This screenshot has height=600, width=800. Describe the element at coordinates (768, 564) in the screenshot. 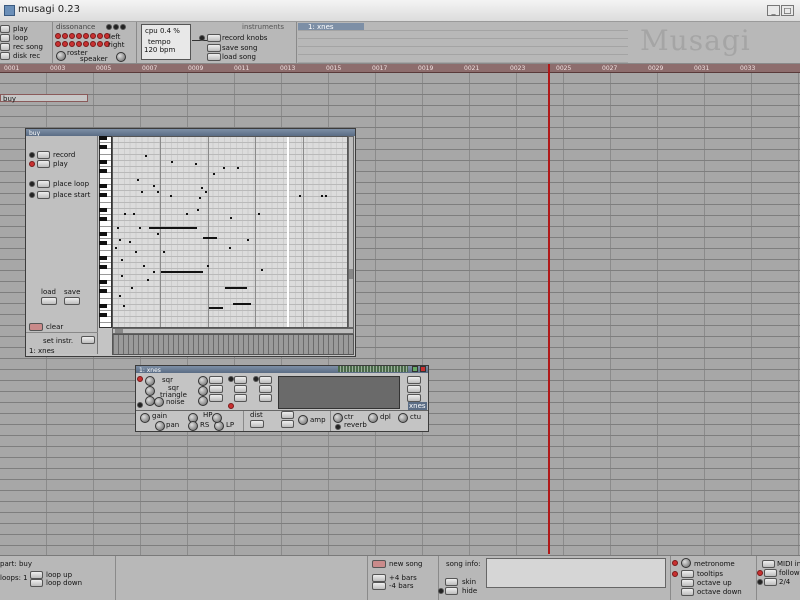

I see `midi-in-button` at that location.